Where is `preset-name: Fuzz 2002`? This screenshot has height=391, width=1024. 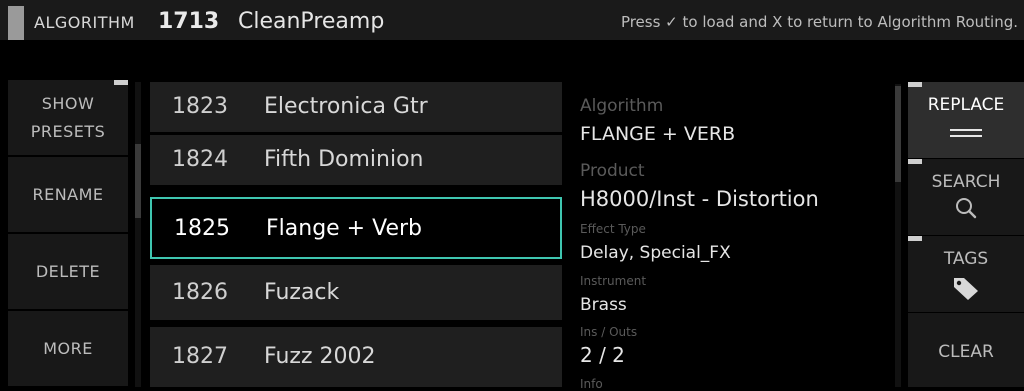 preset-name: Fuzz 2002 is located at coordinates (320, 356).